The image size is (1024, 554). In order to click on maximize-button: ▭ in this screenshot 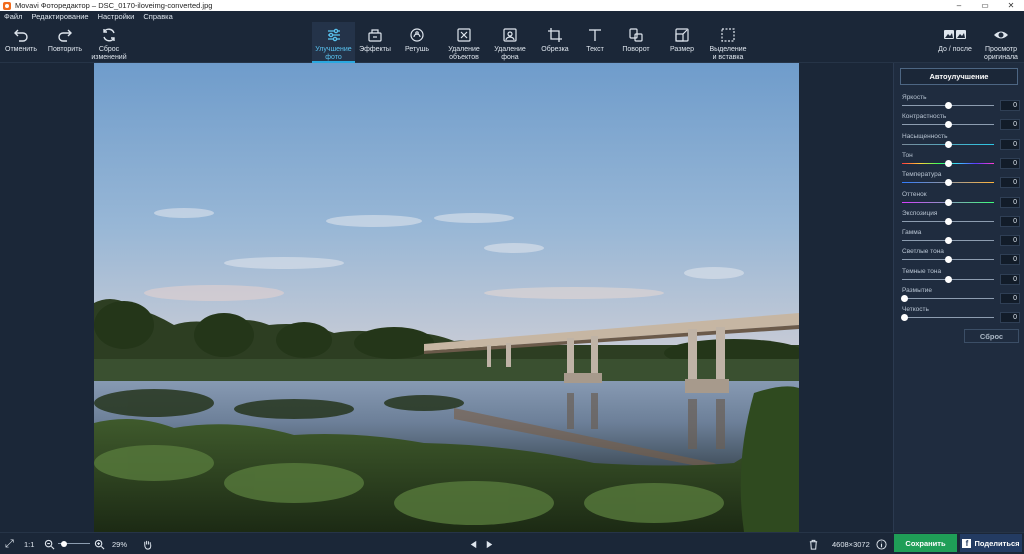, I will do `click(985, 5)`.